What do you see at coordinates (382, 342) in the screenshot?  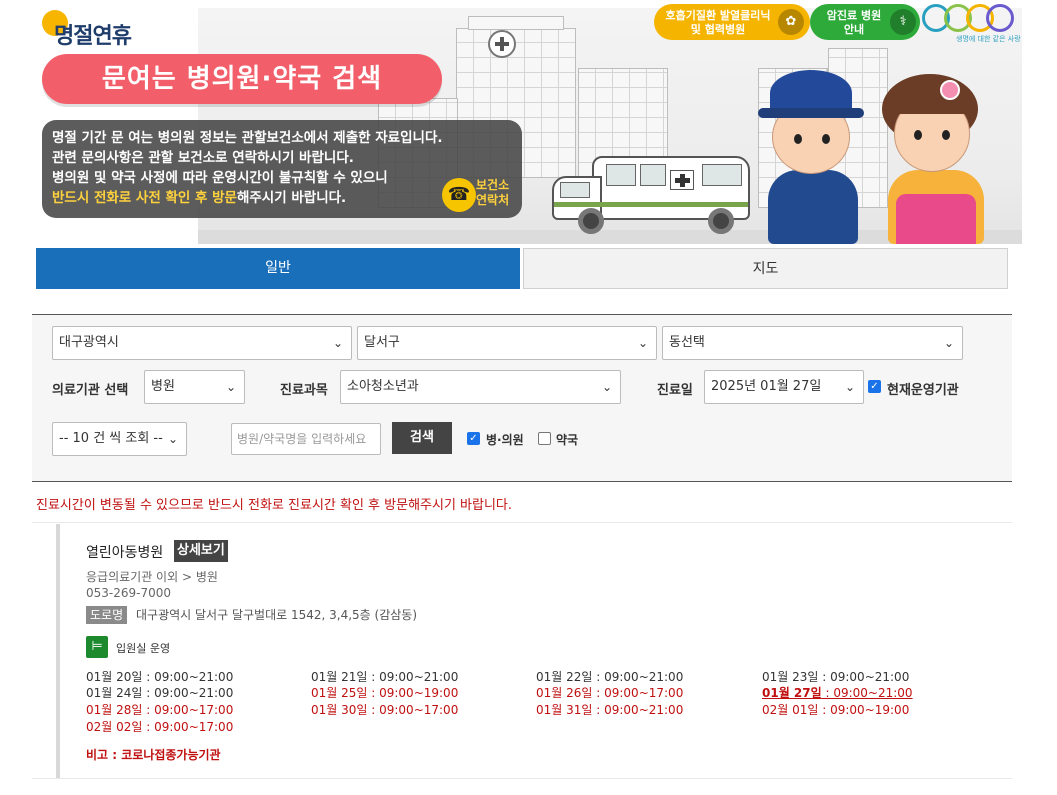 I see `district-select-value: 달서구` at bounding box center [382, 342].